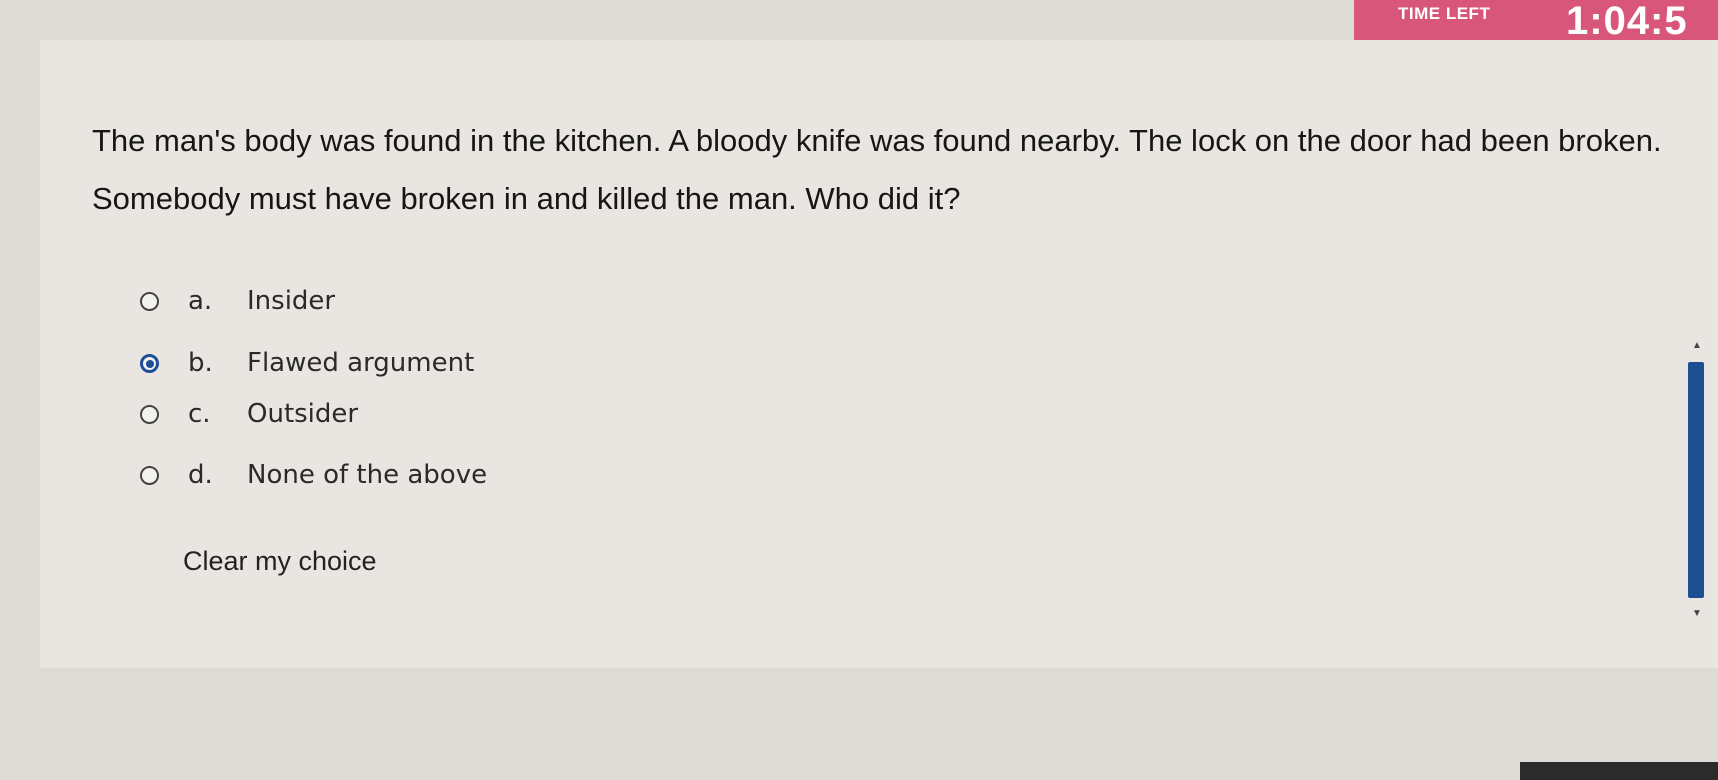  Describe the element at coordinates (1697, 613) in the screenshot. I see `caret-down-icon: ▼` at that location.